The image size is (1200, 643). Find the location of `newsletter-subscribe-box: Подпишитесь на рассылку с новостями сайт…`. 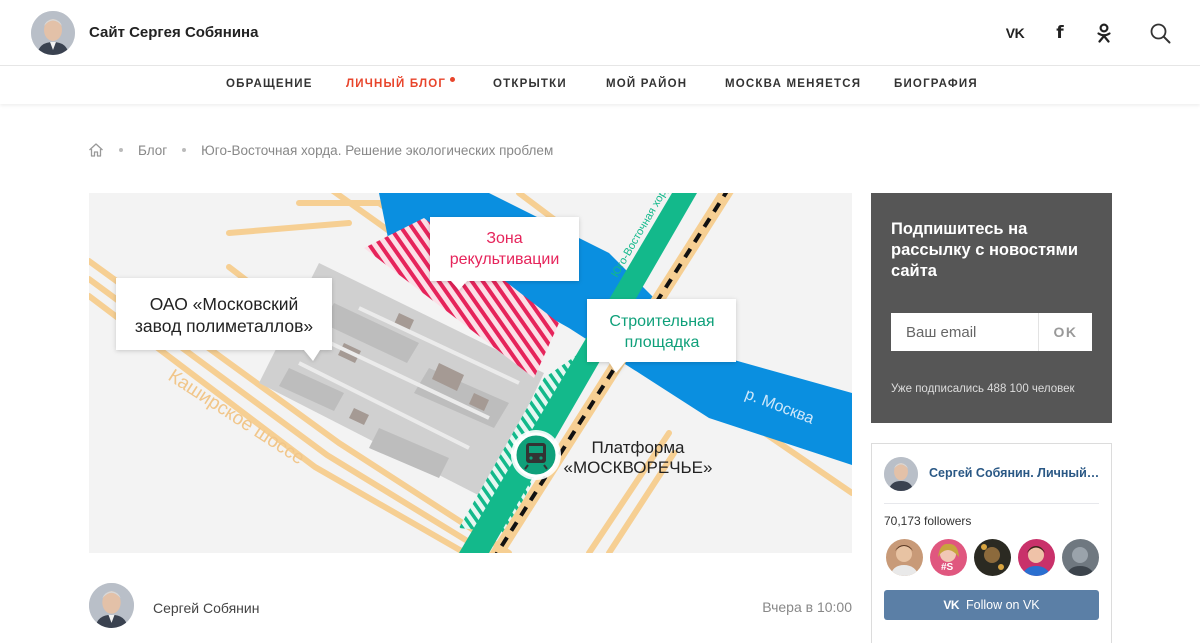

newsletter-subscribe-box: Подпишитесь на рассылку с новостями сайт… is located at coordinates (991, 308).